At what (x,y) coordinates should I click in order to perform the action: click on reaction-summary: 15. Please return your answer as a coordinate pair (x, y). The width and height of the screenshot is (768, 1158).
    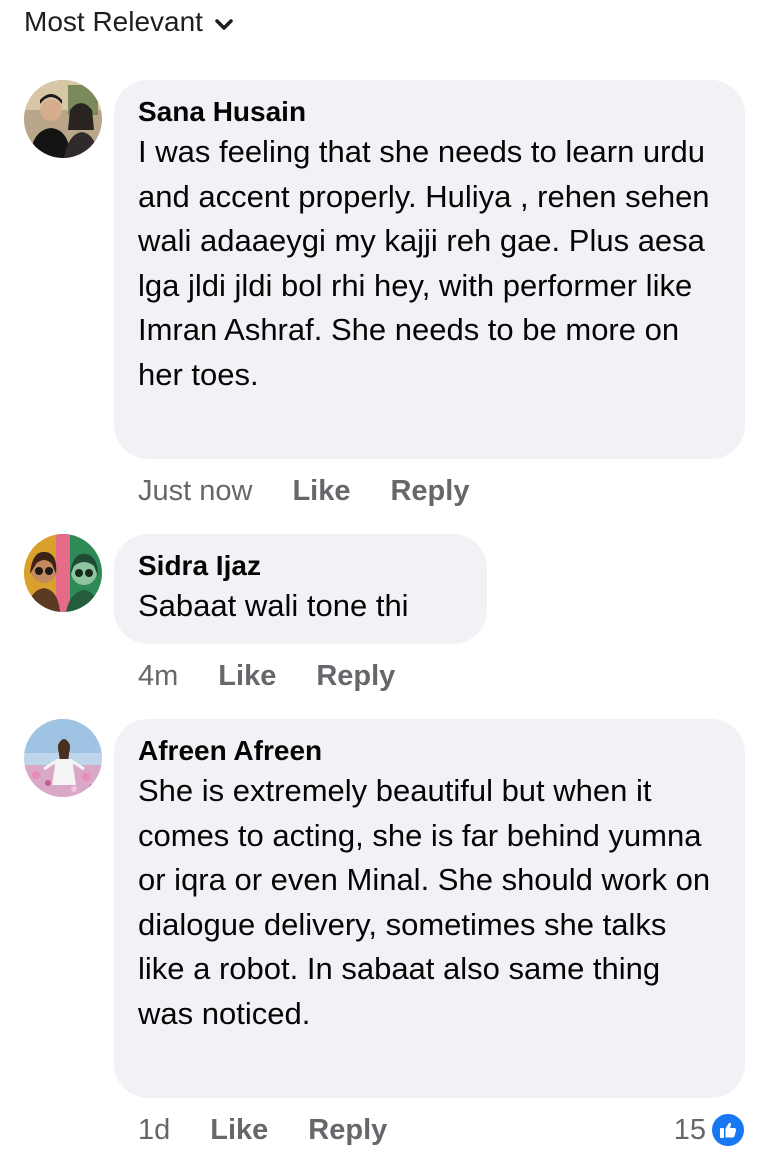
    Looking at the image, I should click on (710, 1130).